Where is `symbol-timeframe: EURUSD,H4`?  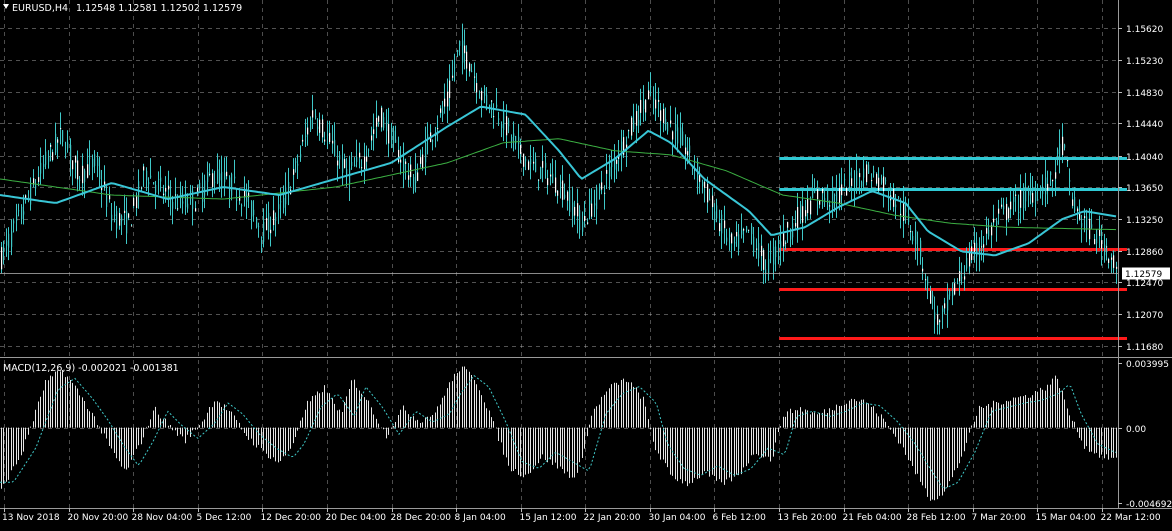
symbol-timeframe: EURUSD,H4 is located at coordinates (40, 8).